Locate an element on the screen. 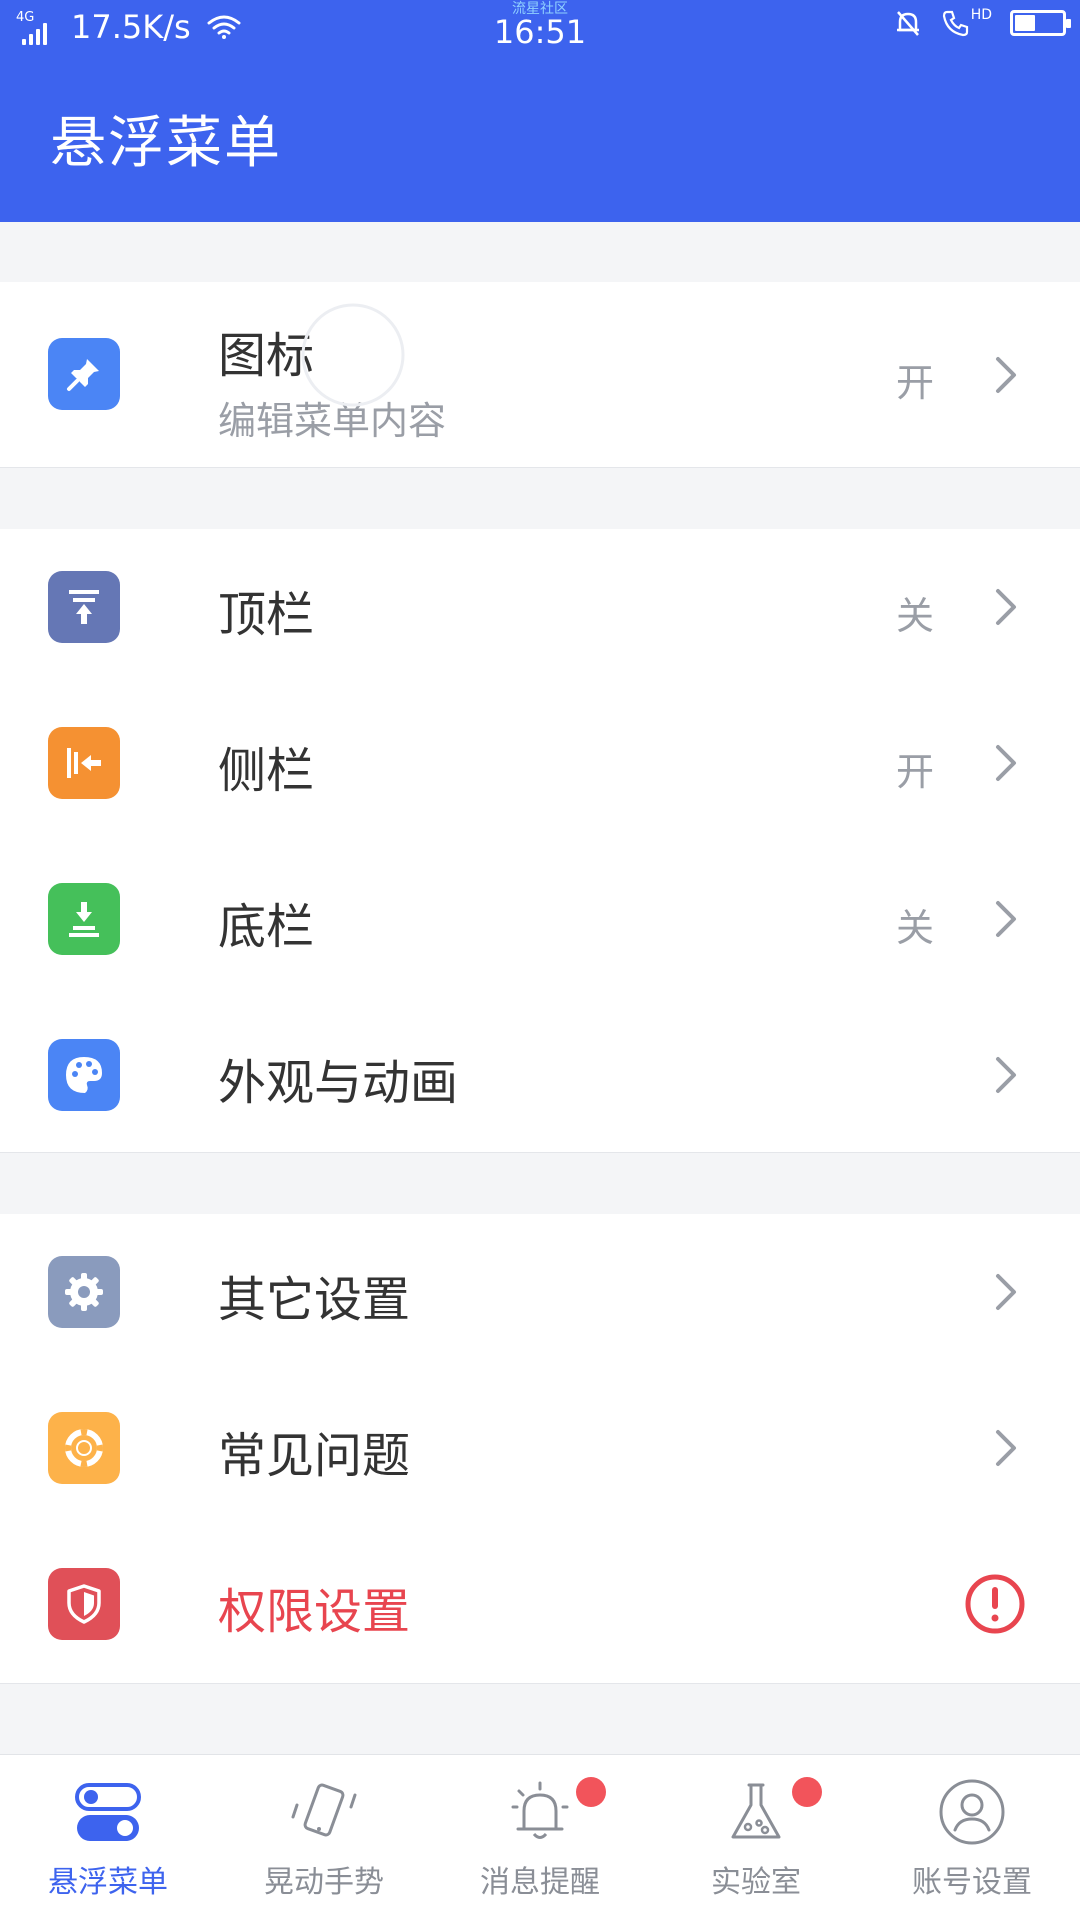 Image resolution: width=1080 pixels, height=1920 pixels. phone-icon is located at coordinates (955, 23).